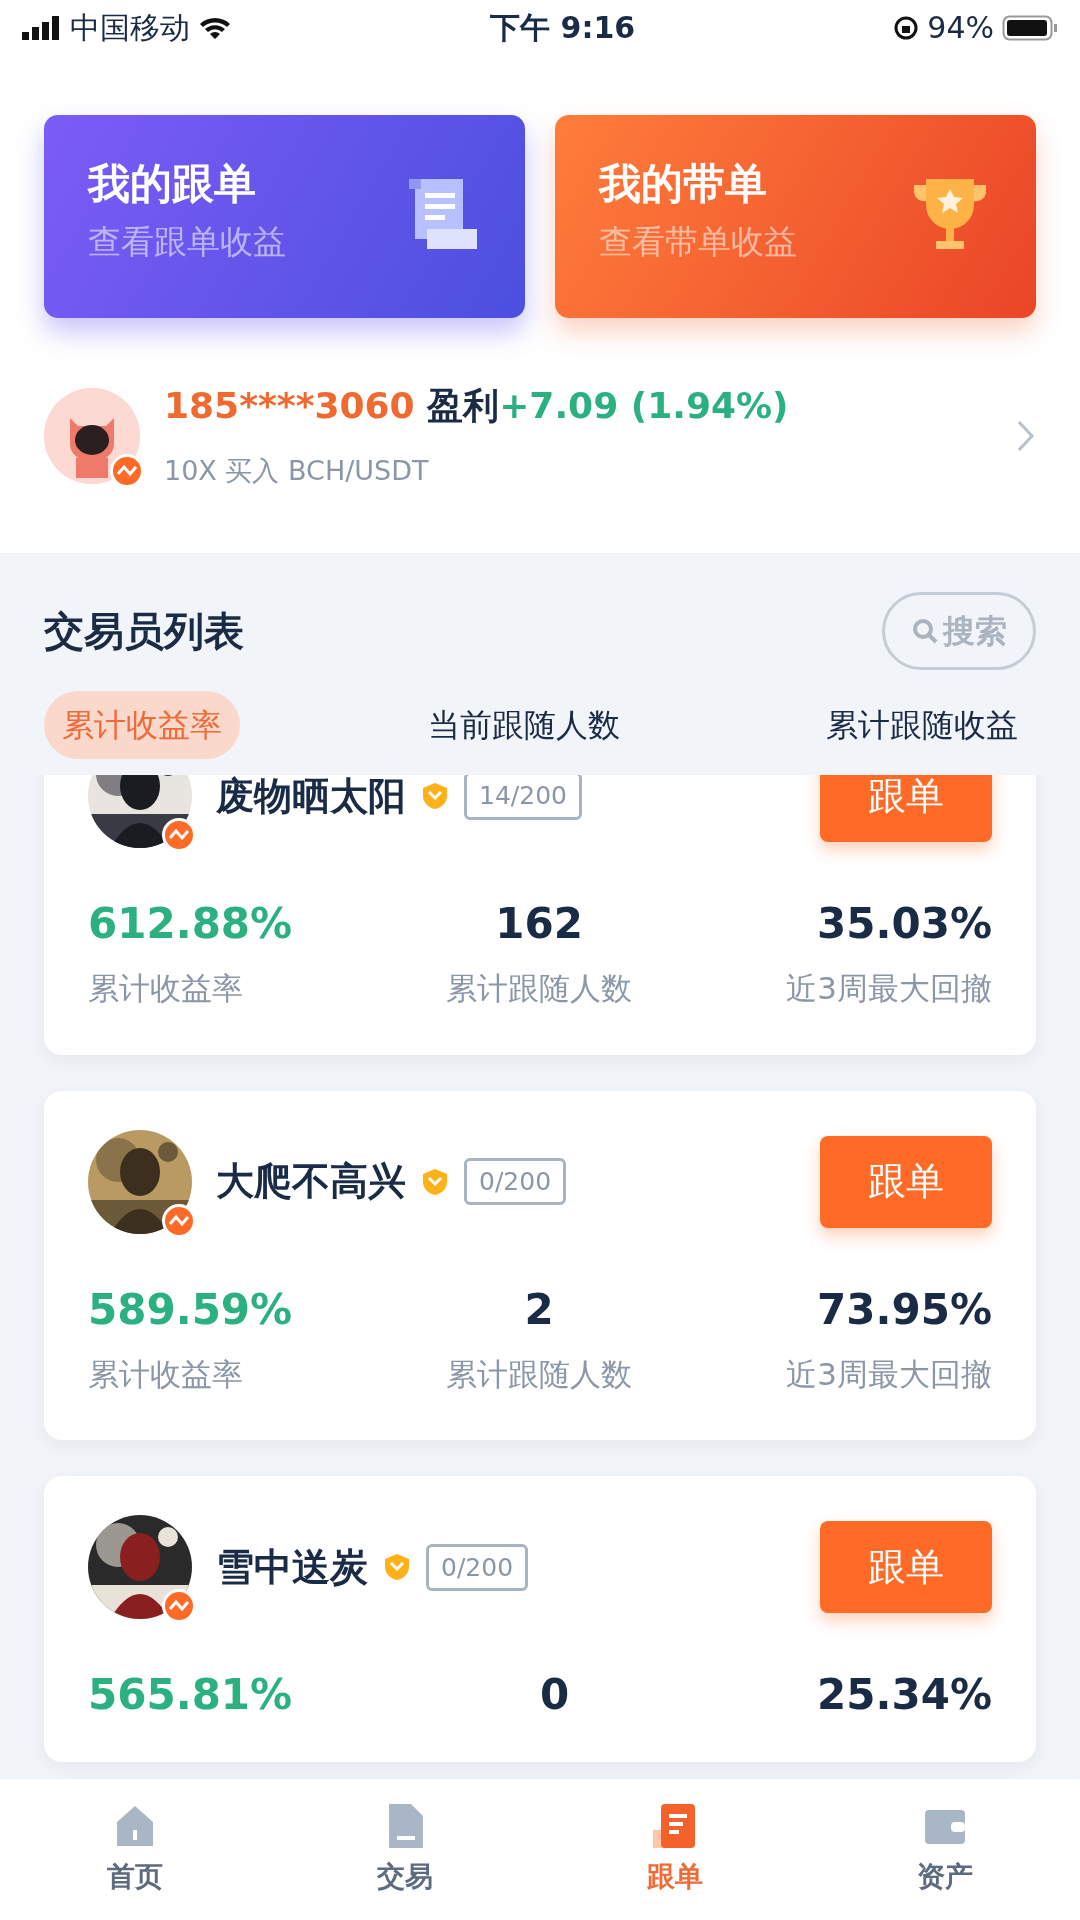 This screenshot has height=1920, width=1080. Describe the element at coordinates (795, 216) in the screenshot. I see `hero-card: 我的带单 查看带单收益` at that location.